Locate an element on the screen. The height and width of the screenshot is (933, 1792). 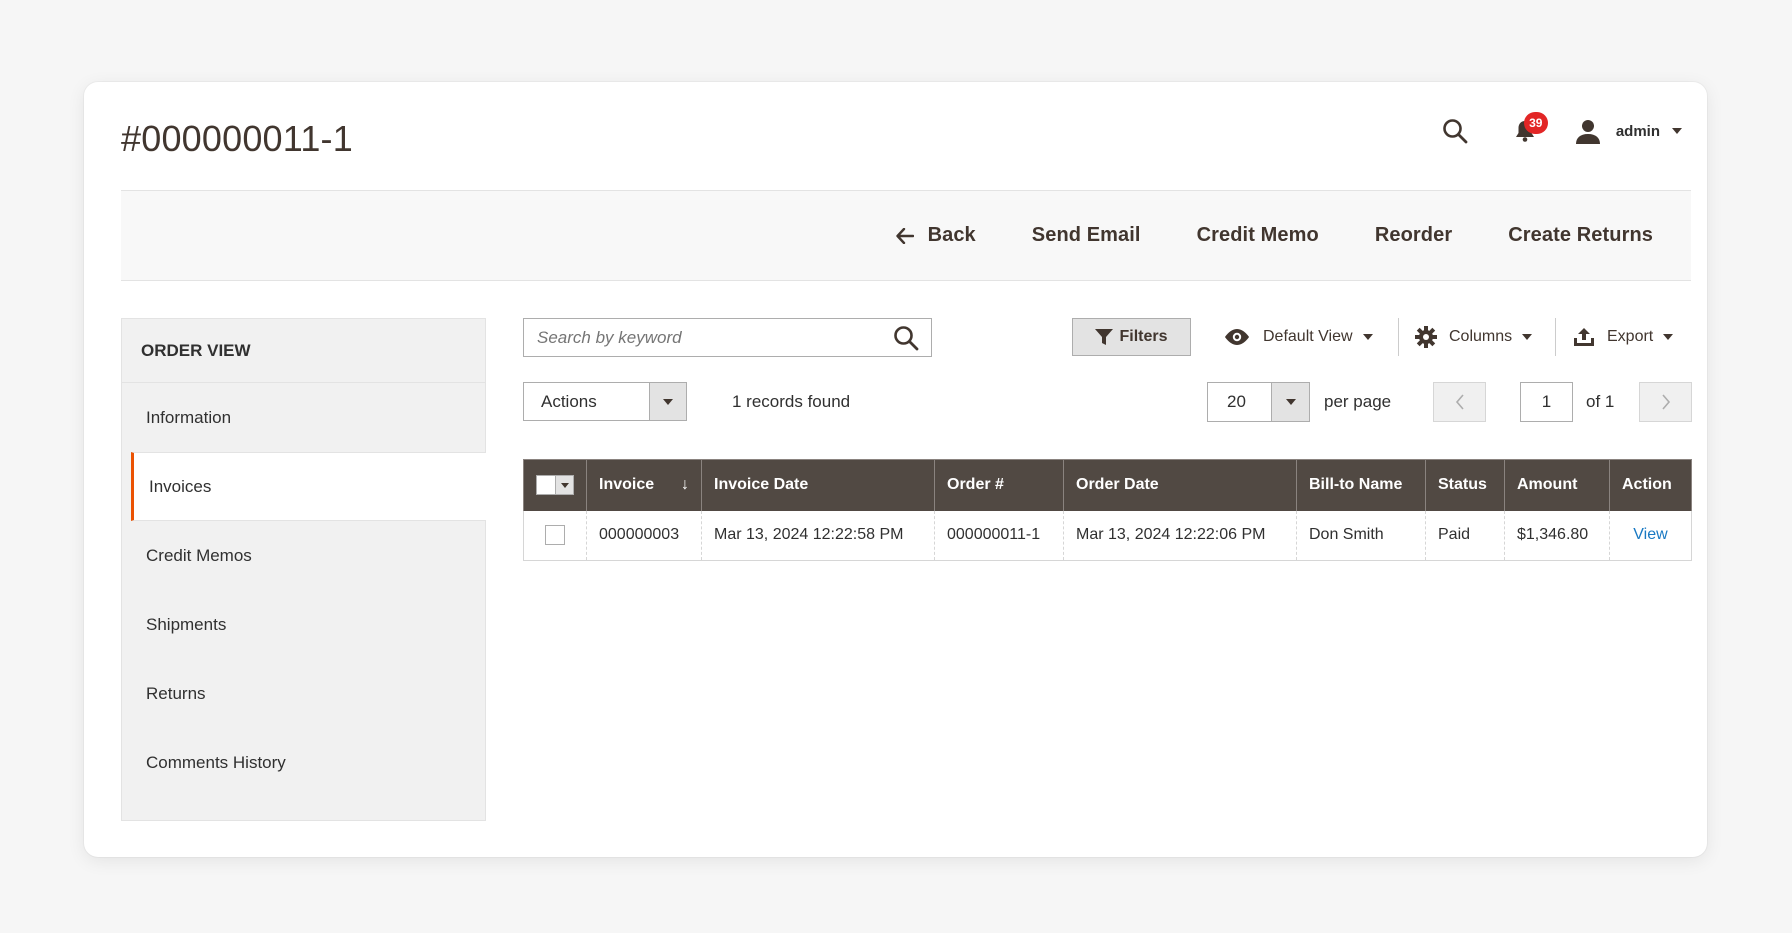
page-total: of 1 is located at coordinates (1600, 401).